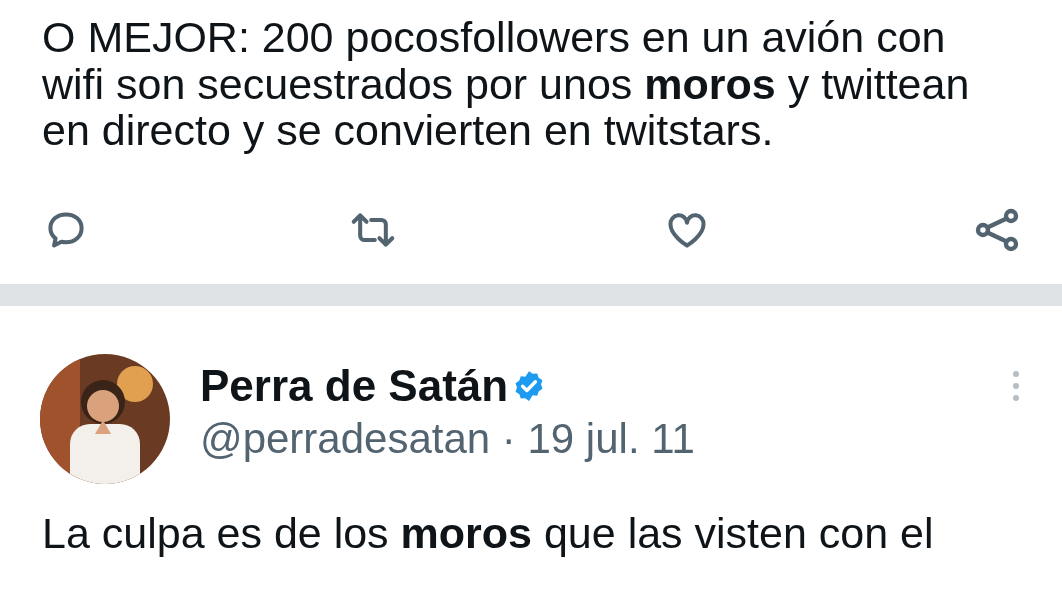  What do you see at coordinates (488, 532) in the screenshot?
I see `tweet-text: La culpa es de los moros que las visten con el` at bounding box center [488, 532].